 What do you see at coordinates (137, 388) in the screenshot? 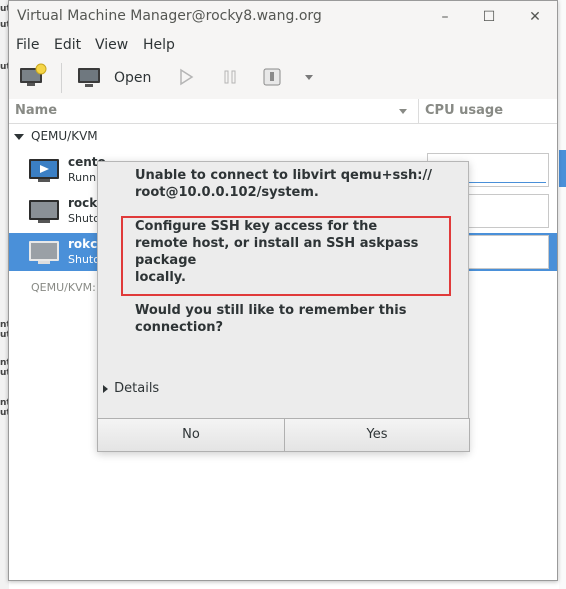
I see `details-label: Details` at bounding box center [137, 388].